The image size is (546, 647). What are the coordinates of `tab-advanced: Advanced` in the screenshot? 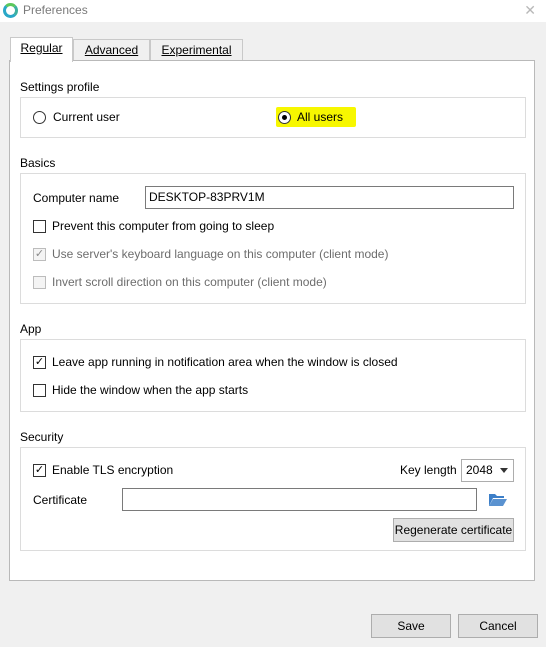 It's located at (111, 50).